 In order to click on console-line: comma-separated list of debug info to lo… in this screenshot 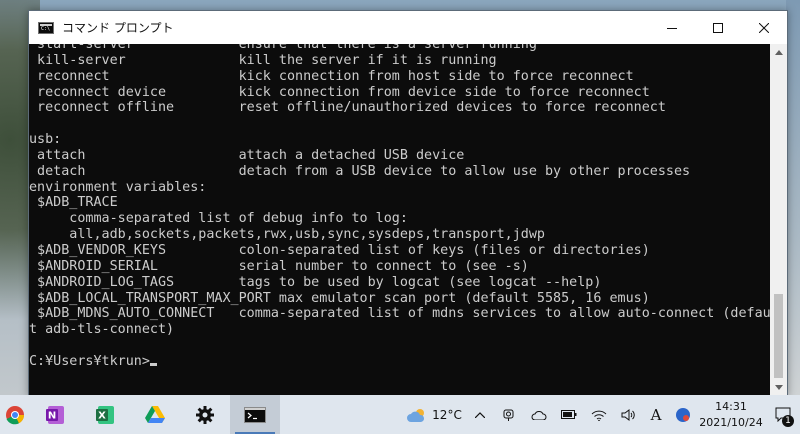, I will do `click(218, 219)`.